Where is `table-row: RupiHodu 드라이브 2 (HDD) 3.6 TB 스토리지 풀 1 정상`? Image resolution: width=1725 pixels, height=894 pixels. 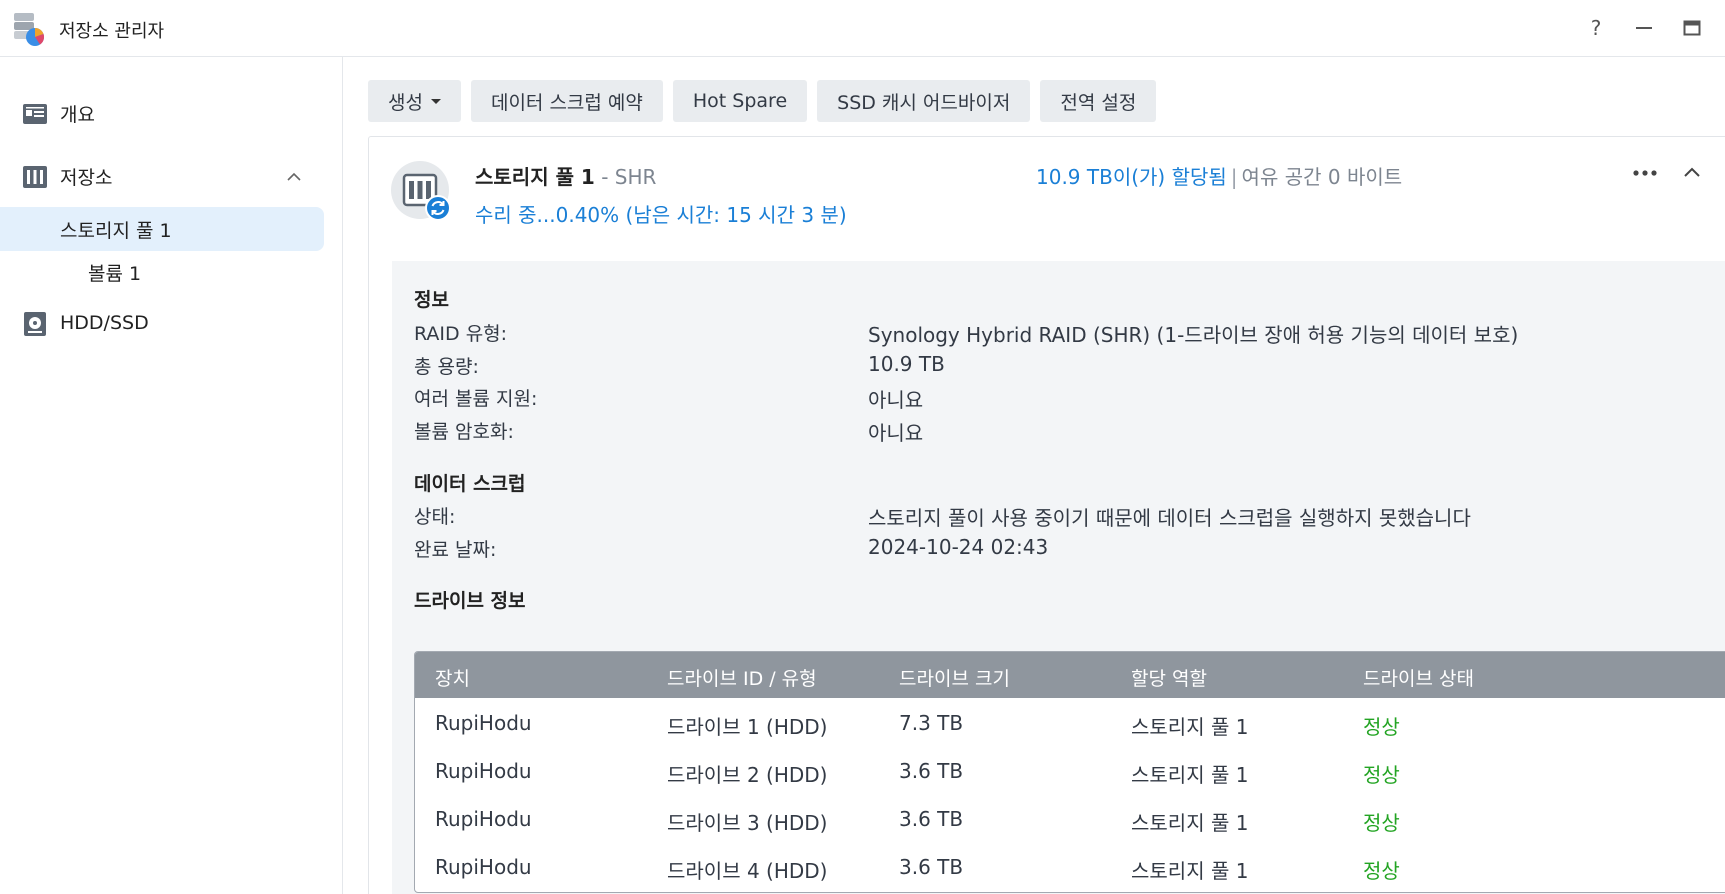
table-row: RupiHodu 드라이브 2 (HDD) 3.6 TB 스토리지 풀 1 정상 is located at coordinates (1070, 770).